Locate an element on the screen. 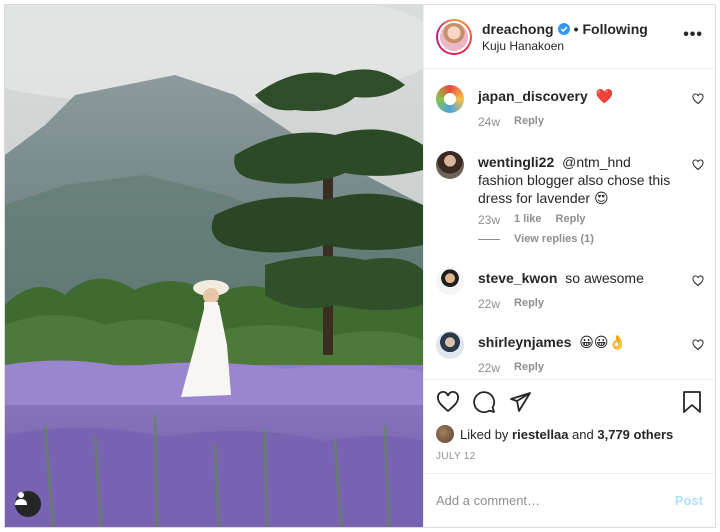 Image resolution: width=720 pixels, height=532 pixels. comment-username: wentingli22 is located at coordinates (516, 162).